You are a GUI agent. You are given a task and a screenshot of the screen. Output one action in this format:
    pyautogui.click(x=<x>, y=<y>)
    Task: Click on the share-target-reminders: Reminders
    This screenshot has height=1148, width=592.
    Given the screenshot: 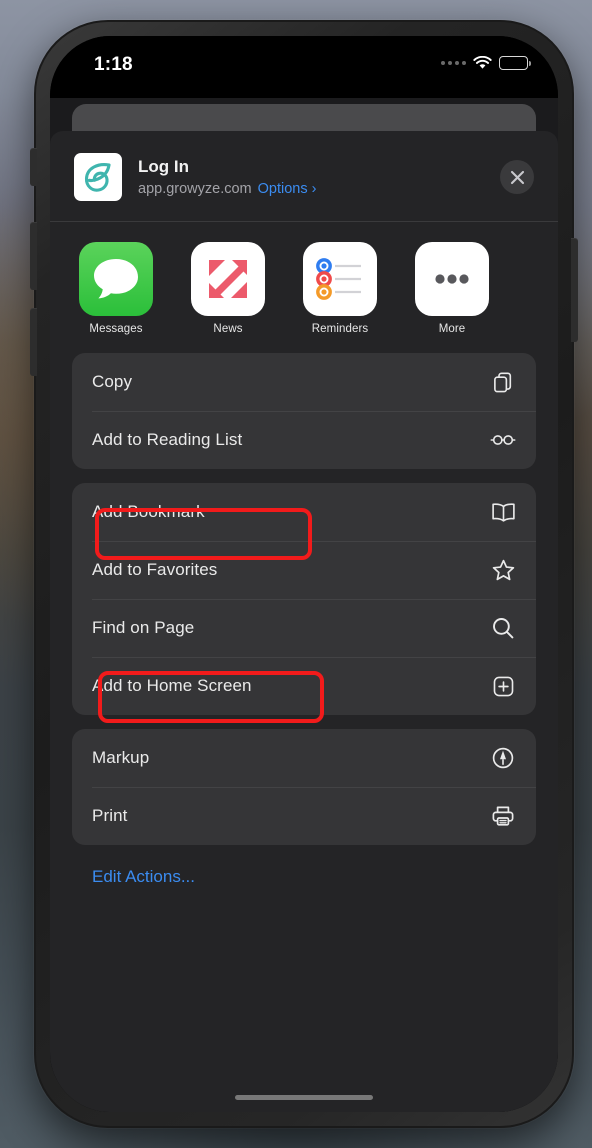 What is the action you would take?
    pyautogui.click(x=340, y=288)
    